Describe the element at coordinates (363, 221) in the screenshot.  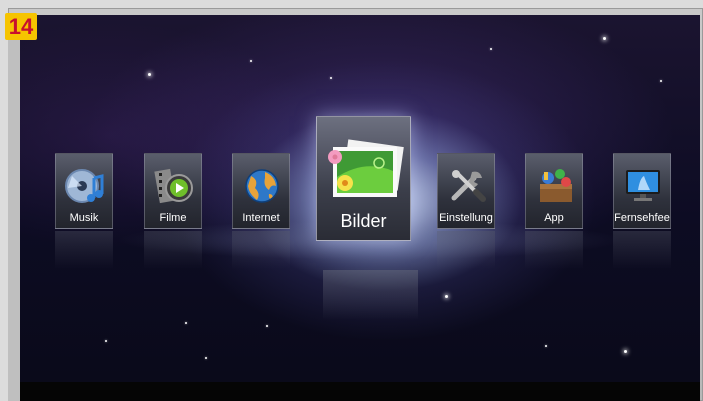
I see `menu-tile-label: Bilder` at that location.